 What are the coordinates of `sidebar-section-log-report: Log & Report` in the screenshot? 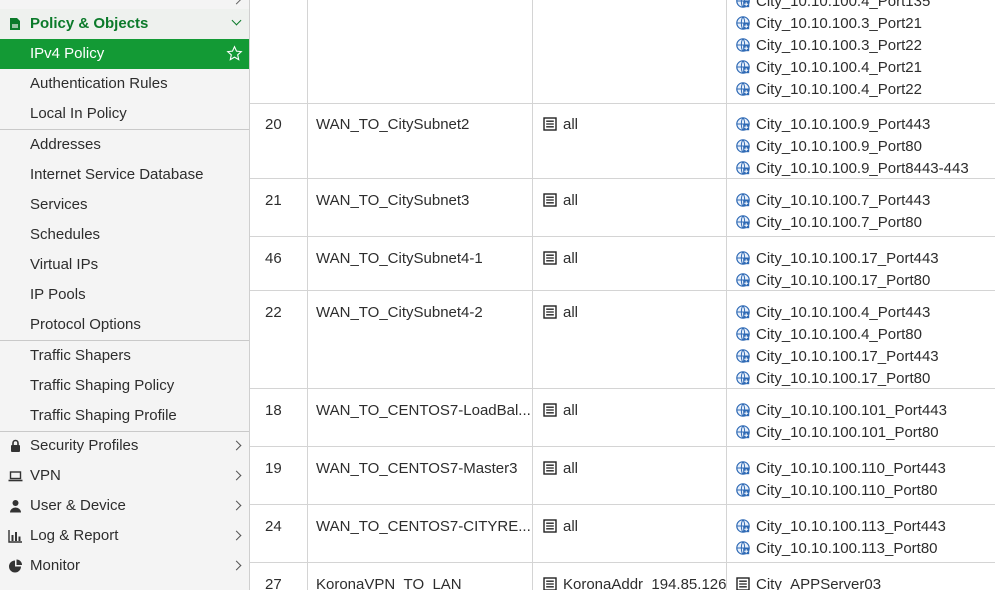 It's located at (124, 536).